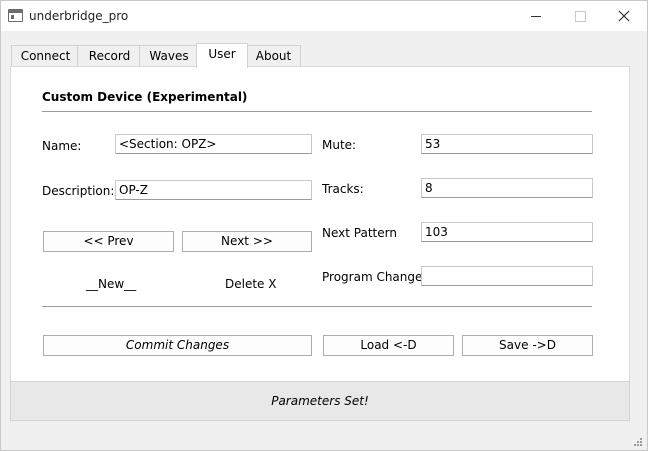  Describe the element at coordinates (79, 16) in the screenshot. I see `window-title: underbridge_pro` at that location.